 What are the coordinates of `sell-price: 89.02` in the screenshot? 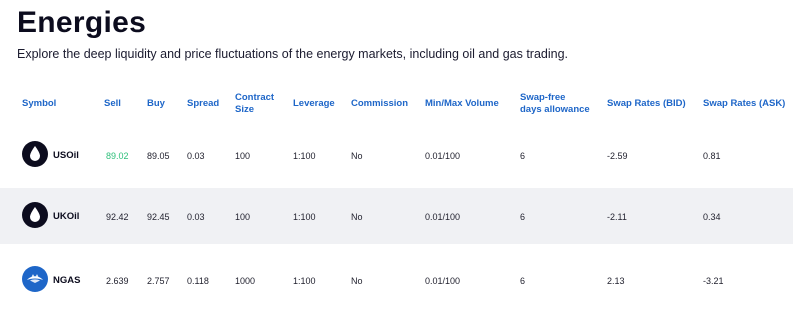 It's located at (117, 156).